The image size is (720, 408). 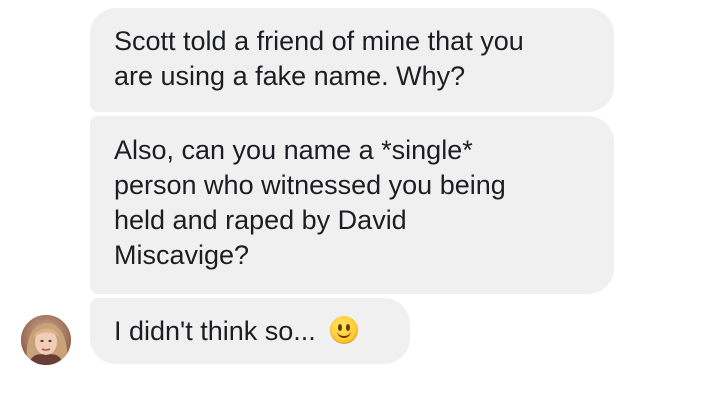 I want to click on avatar, so click(x=46, y=340).